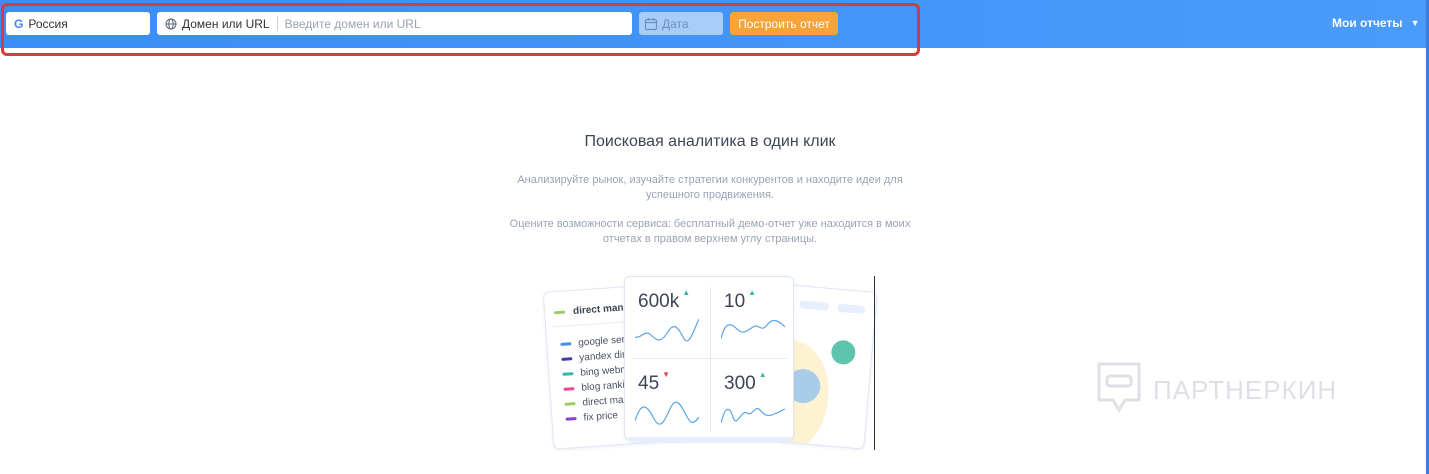  Describe the element at coordinates (1119, 387) in the screenshot. I see `watermark-logo-icon` at that location.